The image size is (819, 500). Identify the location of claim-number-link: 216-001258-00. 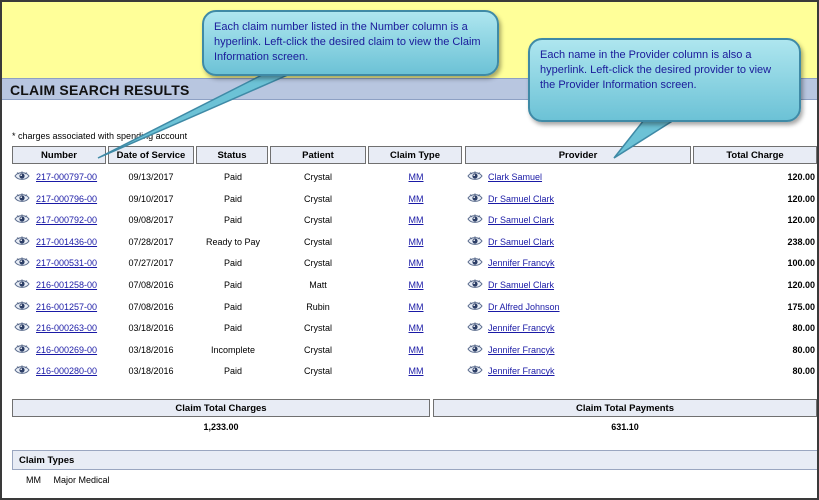
(66, 285).